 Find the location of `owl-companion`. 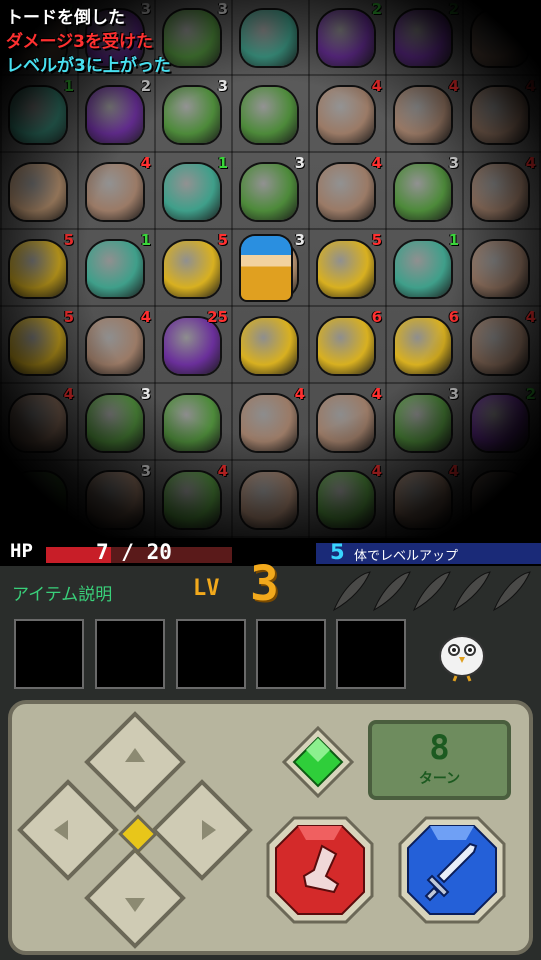

owl-companion is located at coordinates (462, 654).